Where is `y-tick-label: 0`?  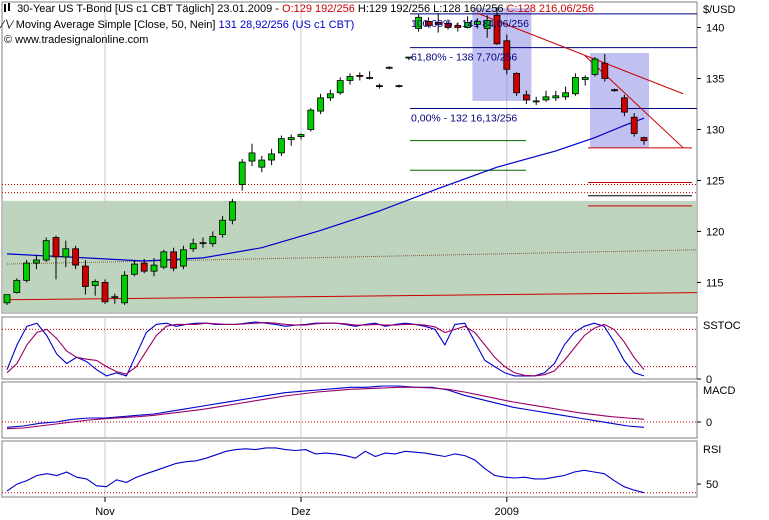
y-tick-label: 0 is located at coordinates (709, 423).